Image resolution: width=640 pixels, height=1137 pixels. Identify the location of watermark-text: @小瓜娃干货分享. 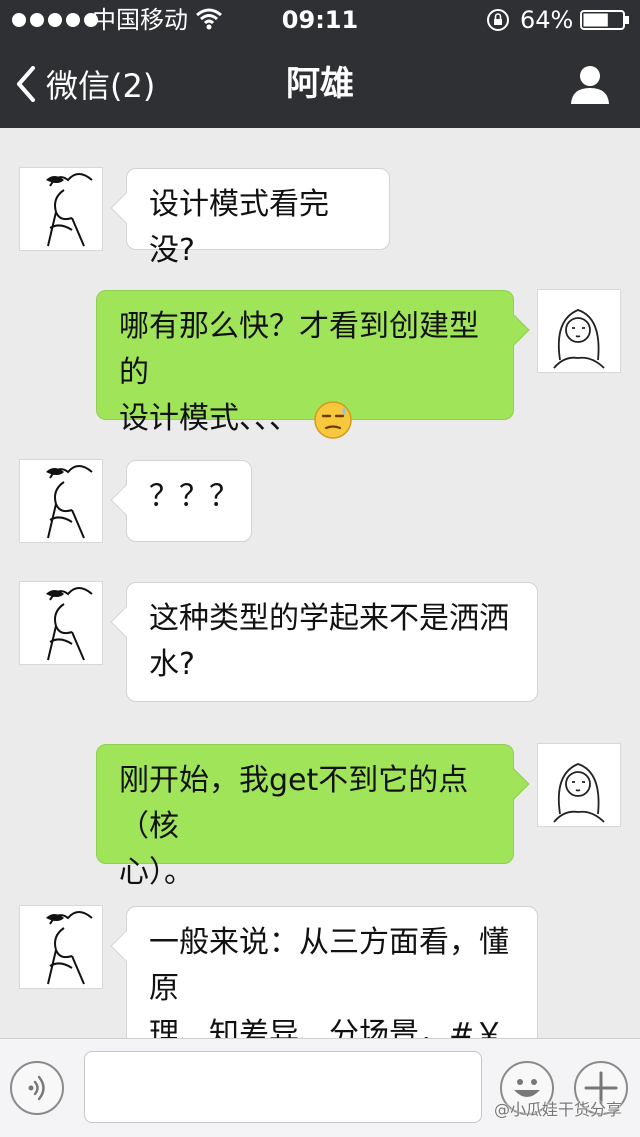
(558, 1109).